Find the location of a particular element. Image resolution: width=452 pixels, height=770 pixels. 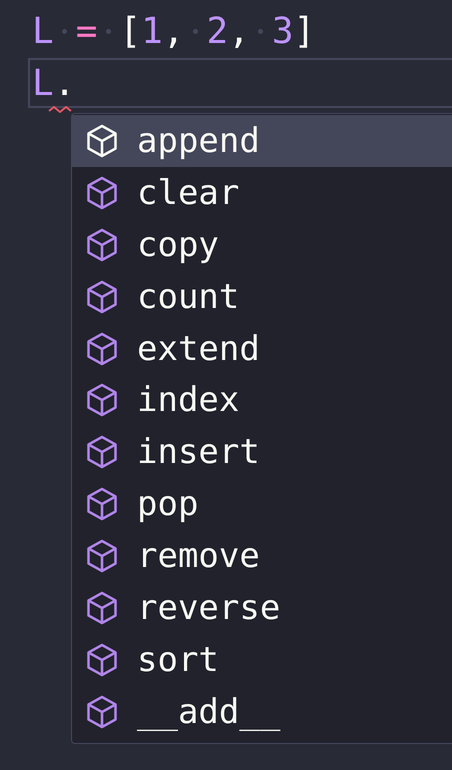

suggestion-item: extend is located at coordinates (262, 348).